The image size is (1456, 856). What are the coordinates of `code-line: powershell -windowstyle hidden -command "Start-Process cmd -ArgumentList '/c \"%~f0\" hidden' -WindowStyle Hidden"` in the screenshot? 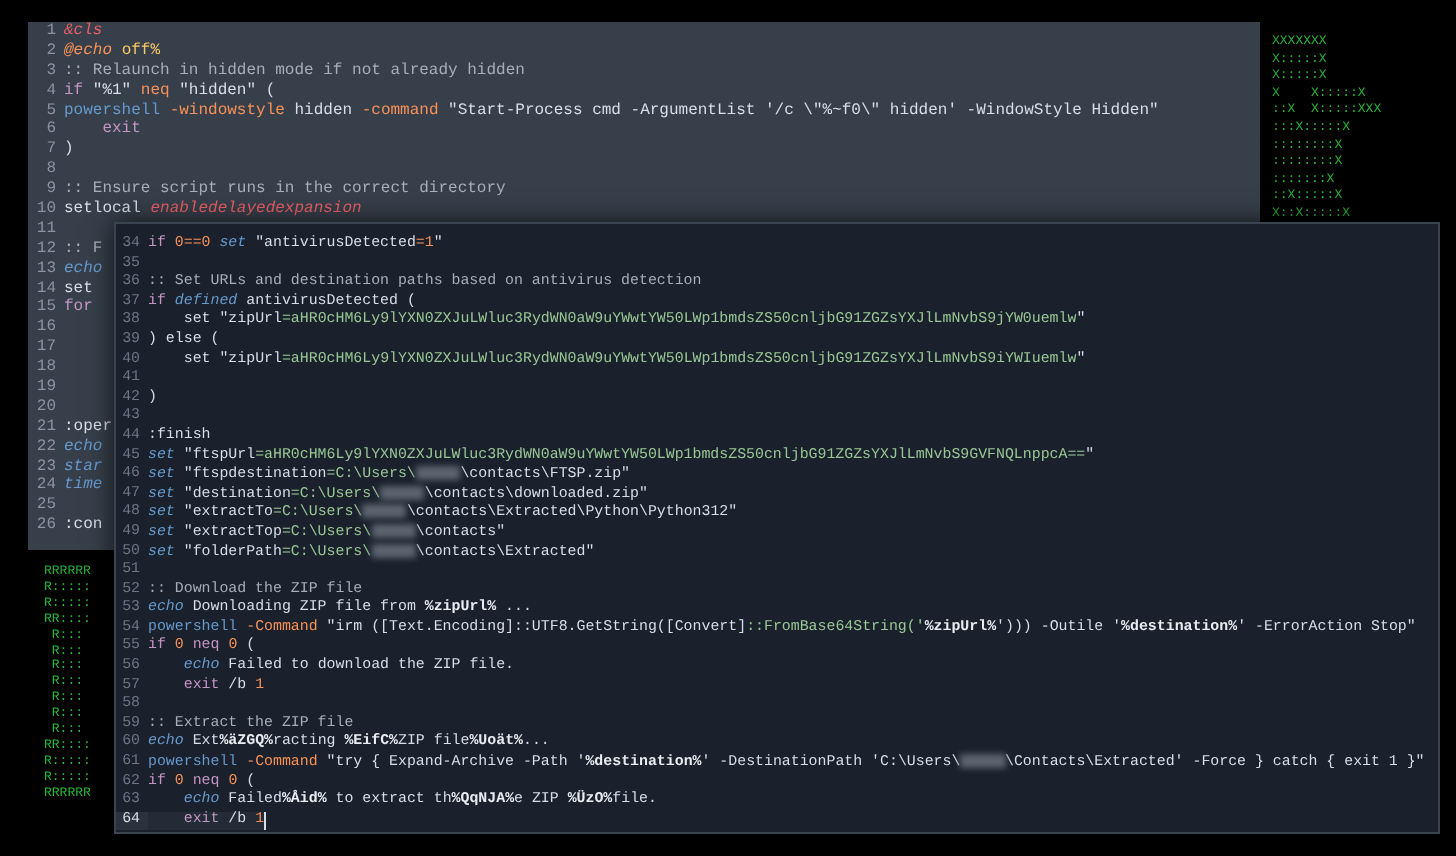 It's located at (611, 110).